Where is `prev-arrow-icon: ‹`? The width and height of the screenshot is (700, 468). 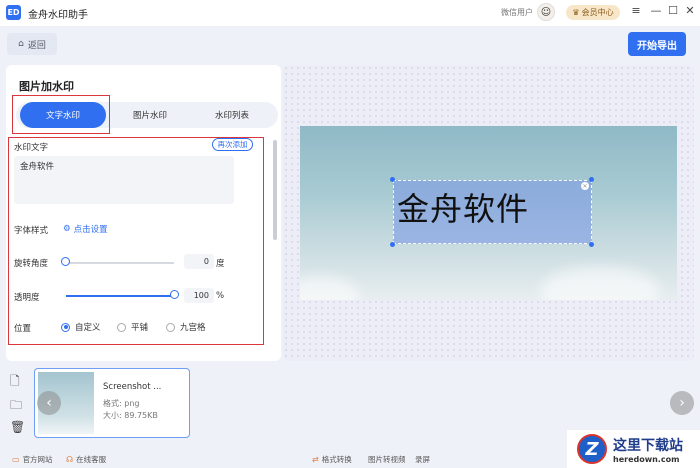
prev-arrow-icon: ‹ is located at coordinates (49, 403).